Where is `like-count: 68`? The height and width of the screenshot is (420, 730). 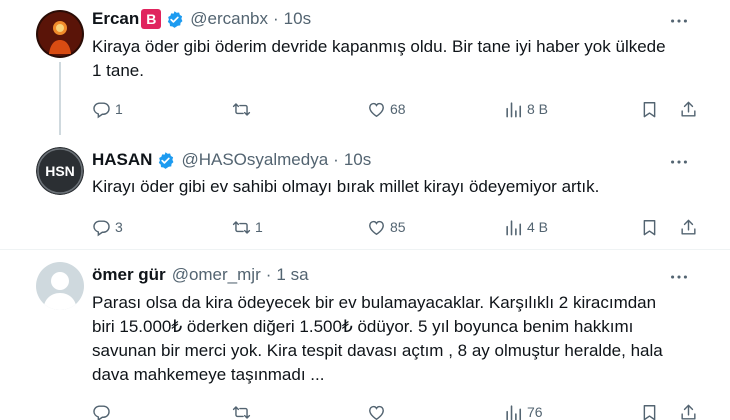
like-count: 68 is located at coordinates (398, 109).